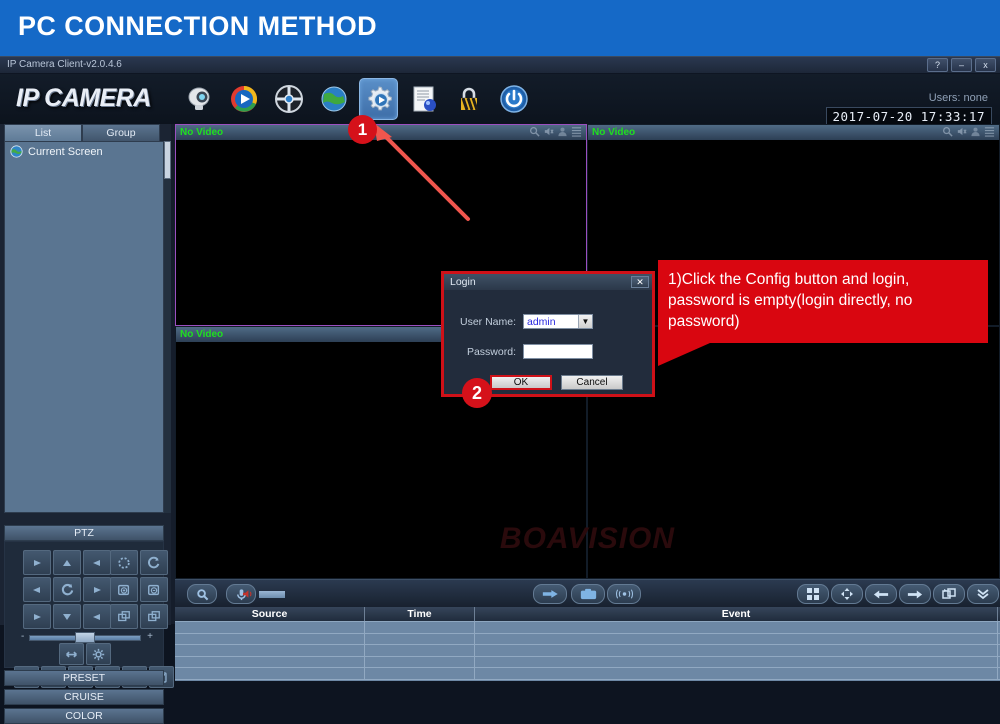 This screenshot has width=1000, height=724. I want to click on tab-list: List, so click(43, 132).